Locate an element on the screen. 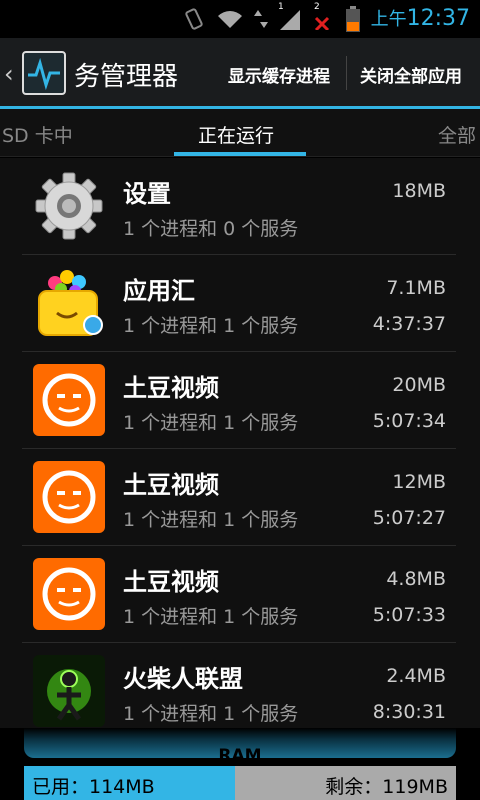 This screenshot has height=800, width=480. tab-strip: SD 卡中 正在运行 全部 is located at coordinates (240, 133).